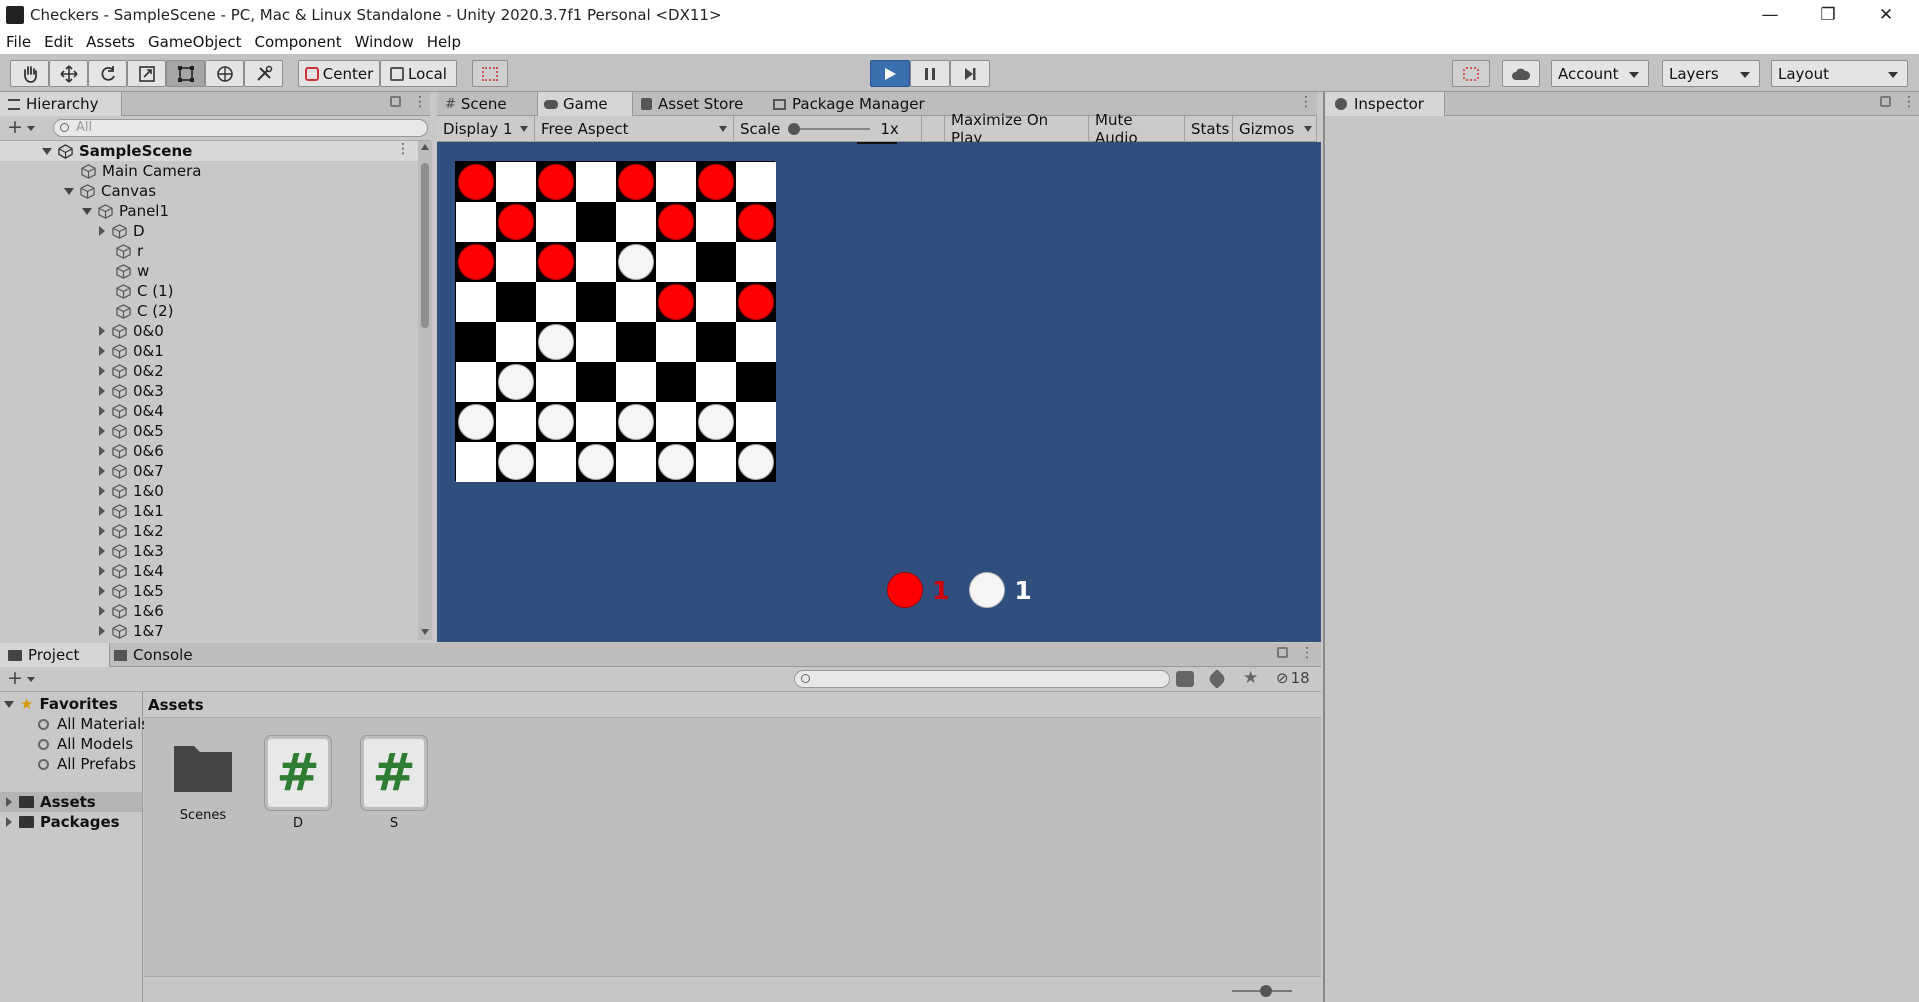 The image size is (1919, 1002). Describe the element at coordinates (107, 73) in the screenshot. I see `rotate-tool-button` at that location.